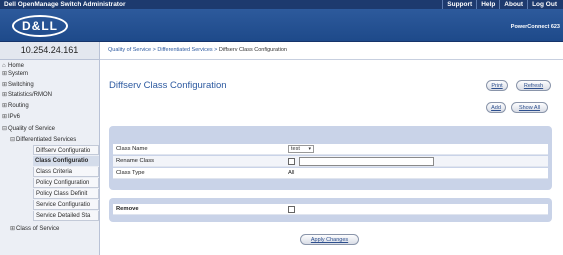 The width and height of the screenshot is (563, 255). What do you see at coordinates (127, 209) in the screenshot?
I see `remove-label: Remove` at bounding box center [127, 209].